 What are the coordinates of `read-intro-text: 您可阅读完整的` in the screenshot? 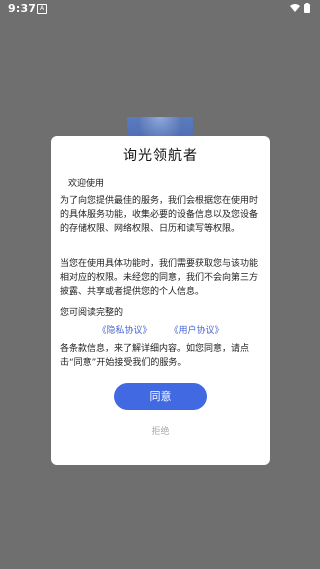 It's located at (92, 313).